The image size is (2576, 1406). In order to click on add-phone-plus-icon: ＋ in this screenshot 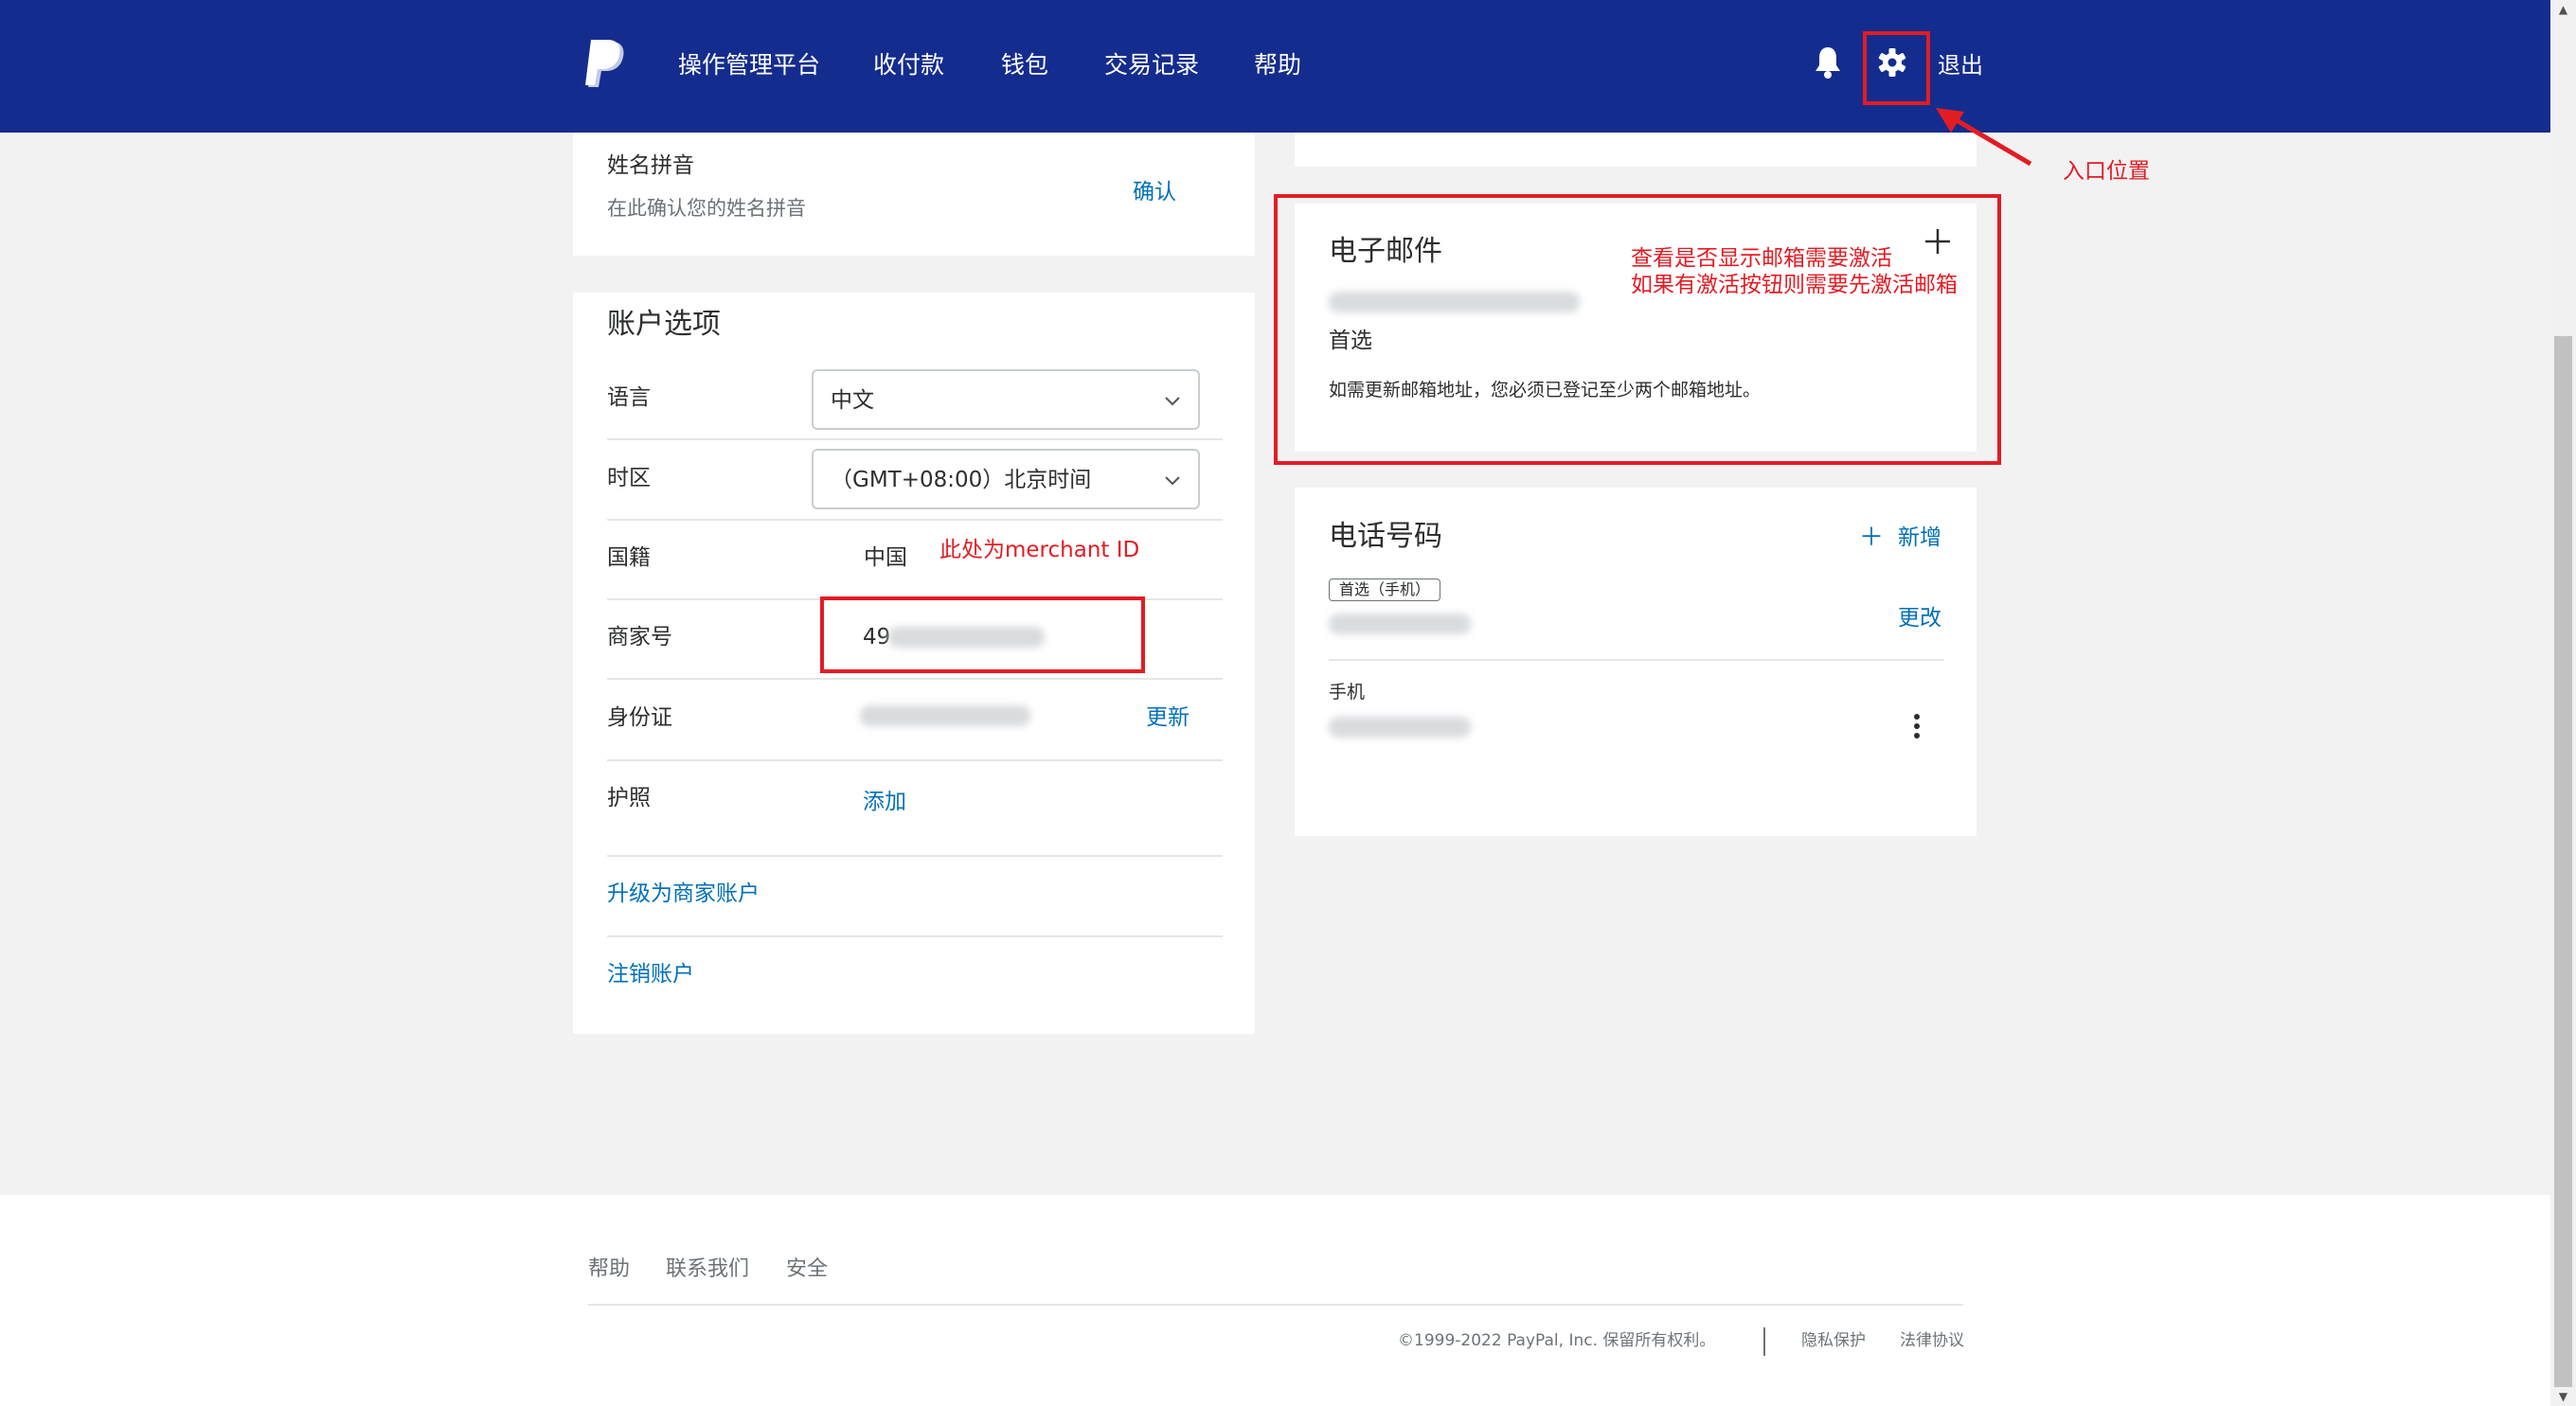, I will do `click(1871, 538)`.